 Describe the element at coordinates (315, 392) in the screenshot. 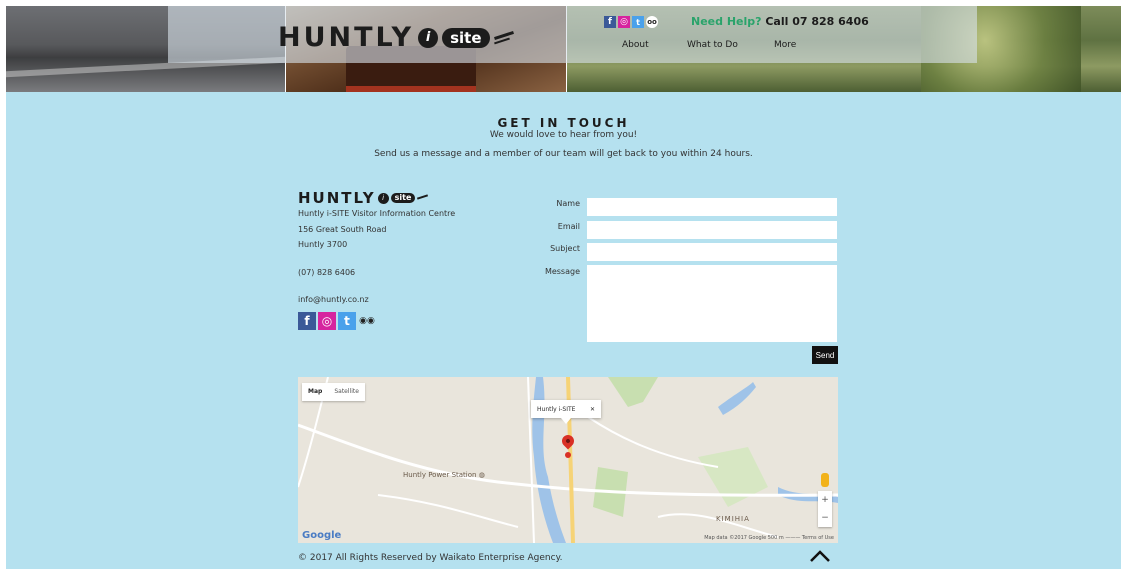

I see `map-type-map-button: Map` at that location.